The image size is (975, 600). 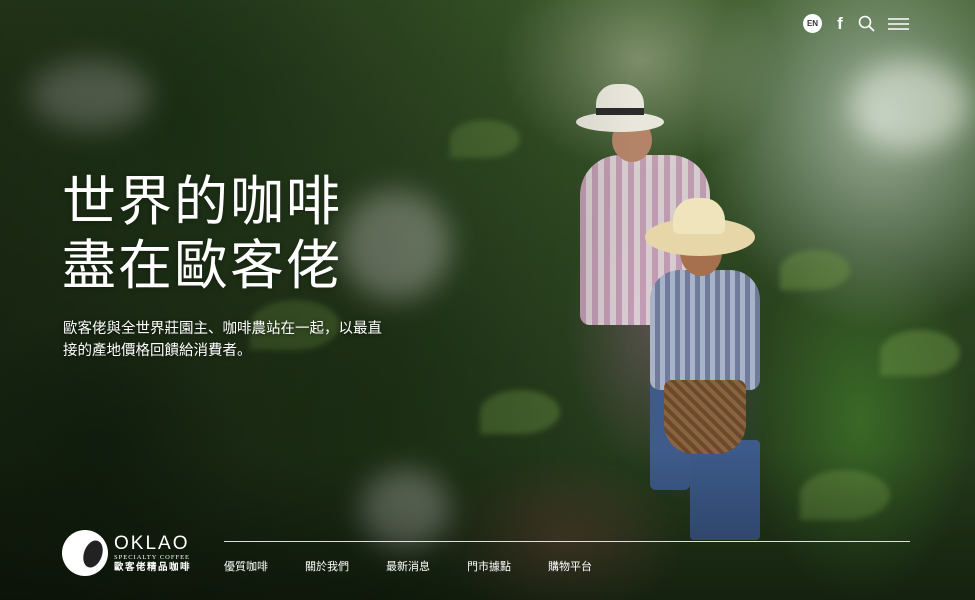 What do you see at coordinates (570, 566) in the screenshot?
I see `nav-item-shop: 購物平台` at bounding box center [570, 566].